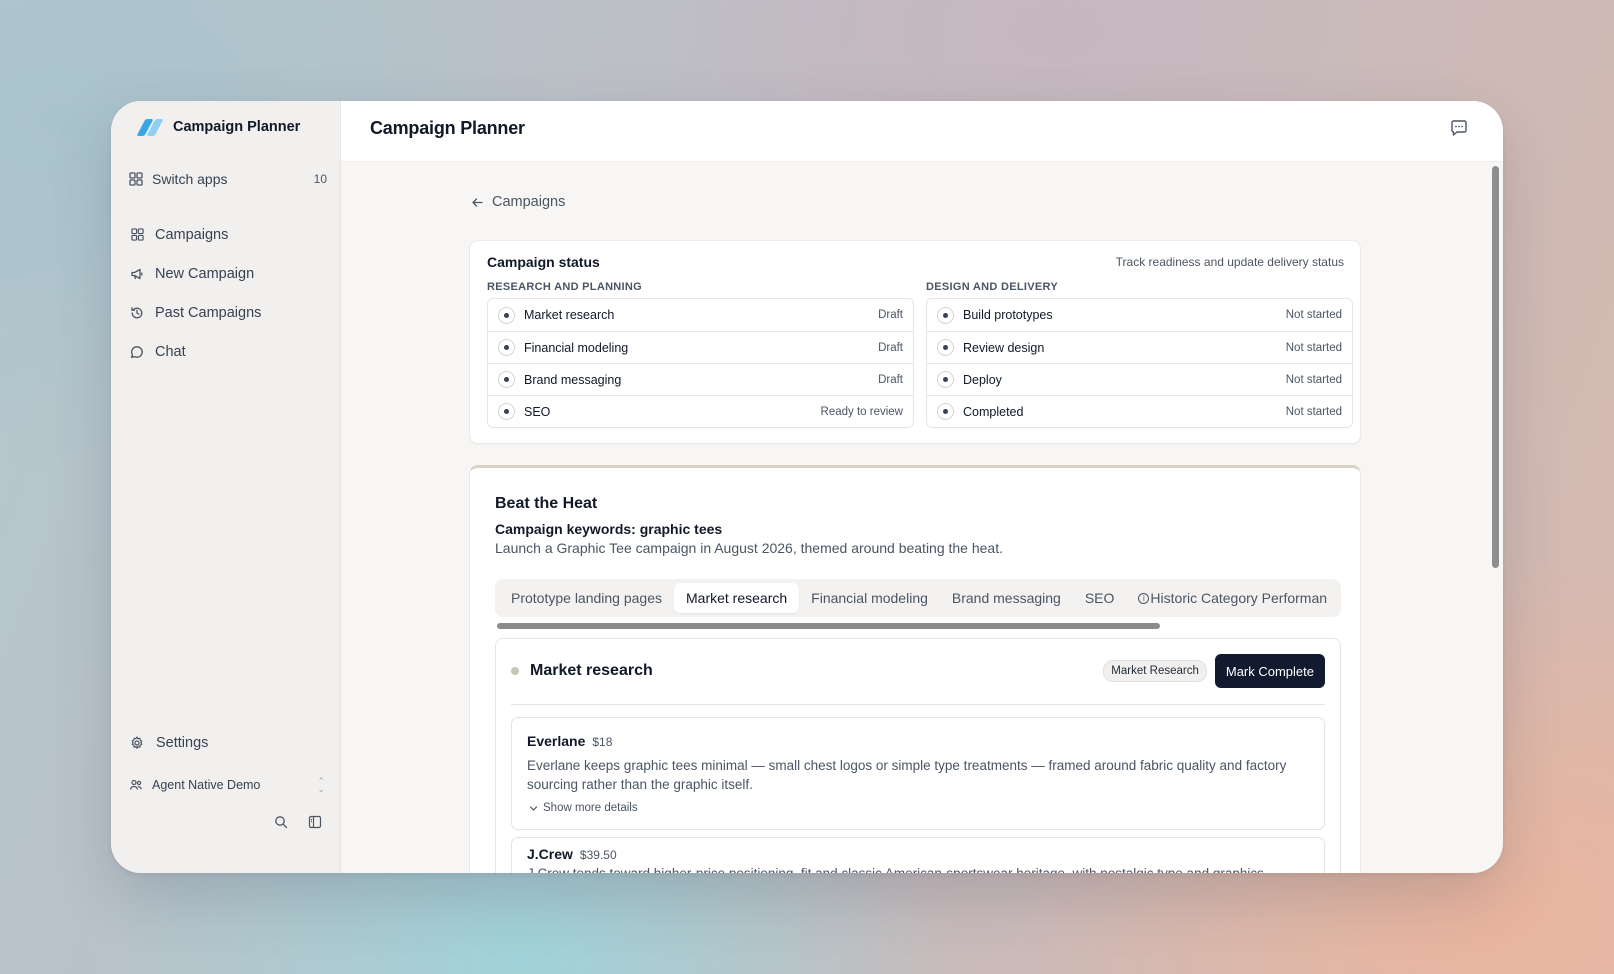 The image size is (1614, 974). I want to click on team-icon, so click(136, 785).